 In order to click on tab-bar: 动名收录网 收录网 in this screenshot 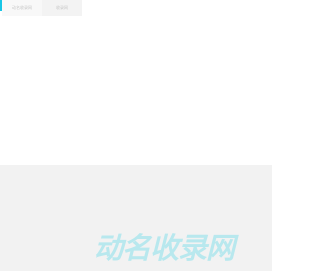, I will do `click(136, 9)`.